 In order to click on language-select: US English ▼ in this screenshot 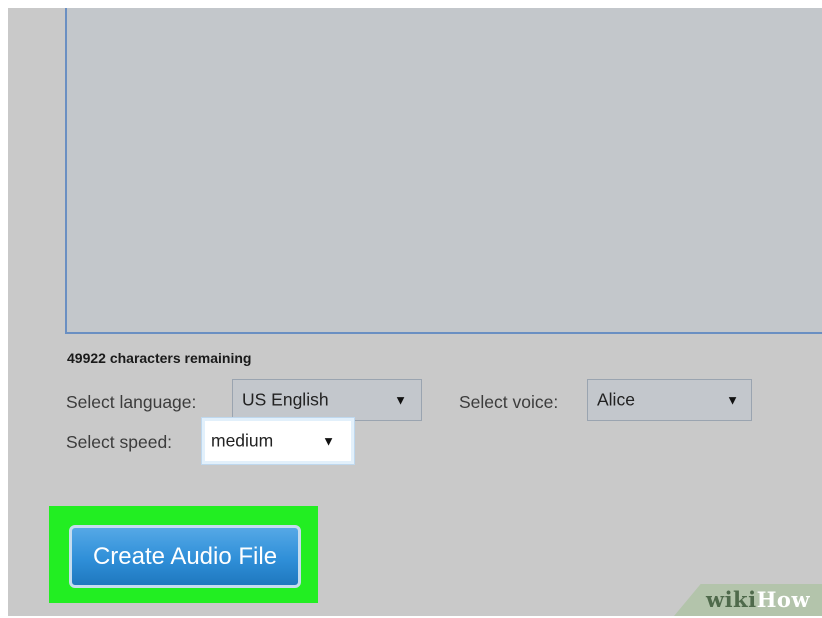, I will do `click(327, 400)`.